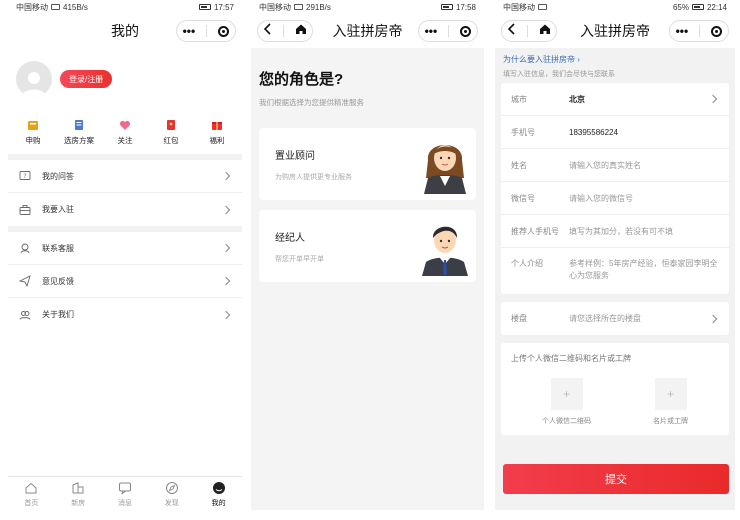 This screenshot has height=520, width=740. I want to click on wechat-row: 微信号 请输入您的微信号, so click(615, 198).